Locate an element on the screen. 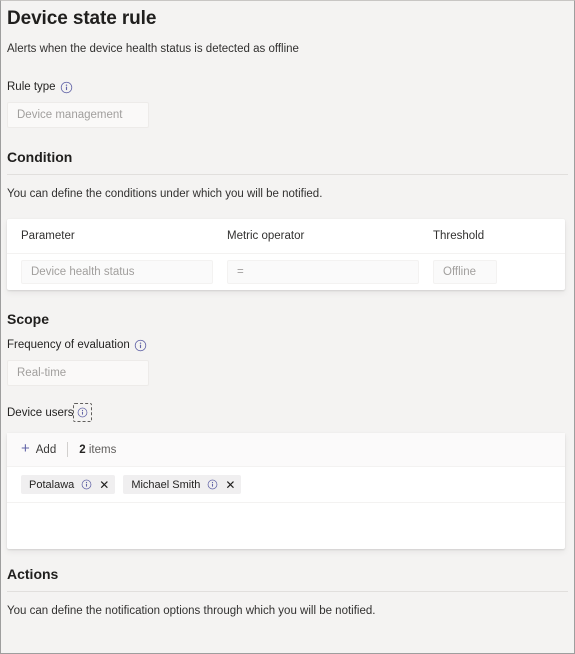 This screenshot has height=654, width=575. add-button-label: Add is located at coordinates (46, 449).